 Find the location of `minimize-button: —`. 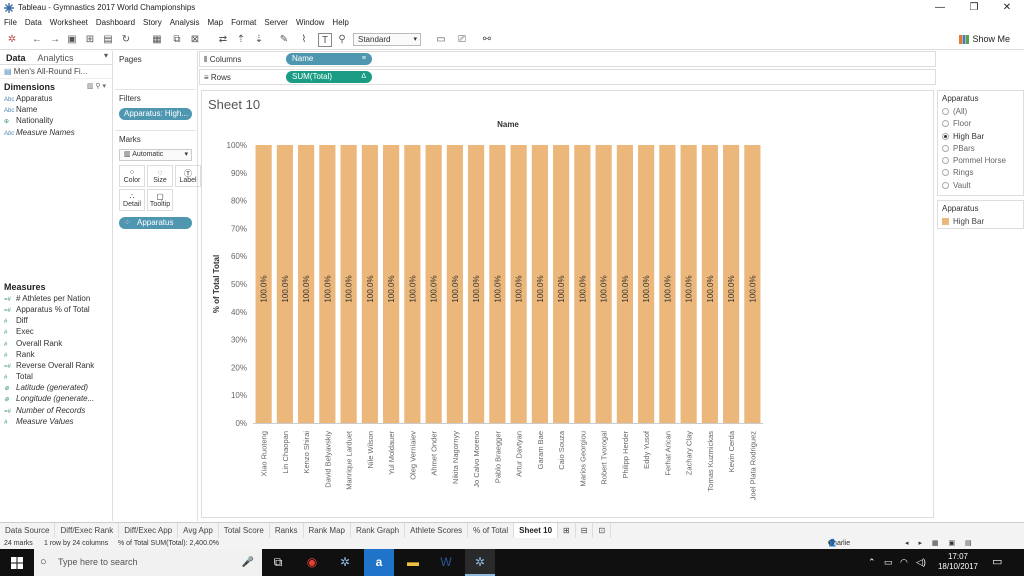

minimize-button: — is located at coordinates (940, 7).